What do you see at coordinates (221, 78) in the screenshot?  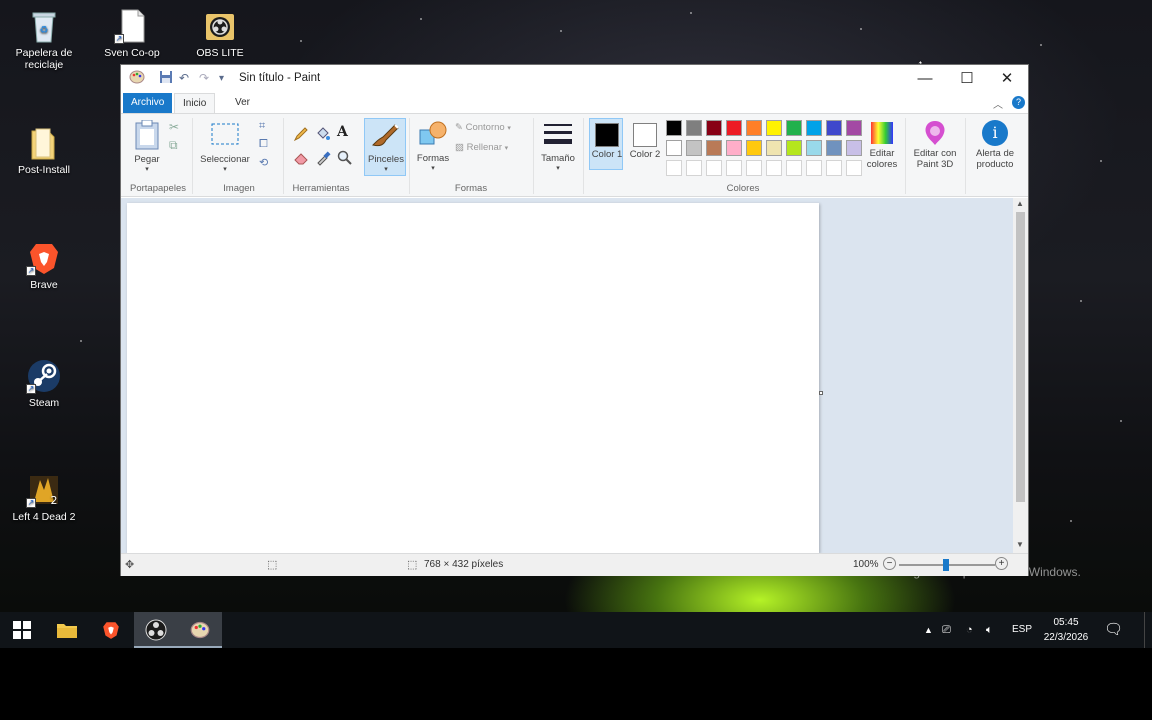 I see `customize-quick-access-icon: ▾` at bounding box center [221, 78].